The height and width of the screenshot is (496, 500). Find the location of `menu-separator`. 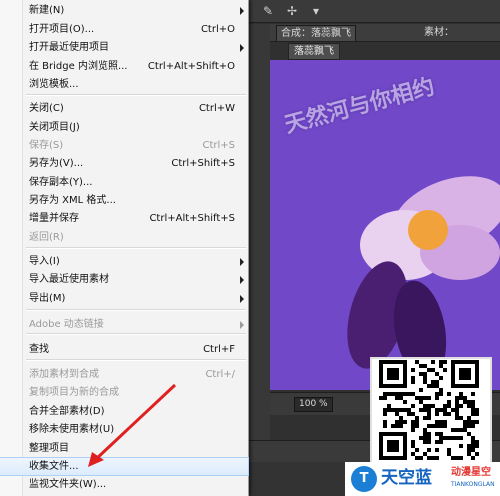

menu-separator is located at coordinates (136, 310).